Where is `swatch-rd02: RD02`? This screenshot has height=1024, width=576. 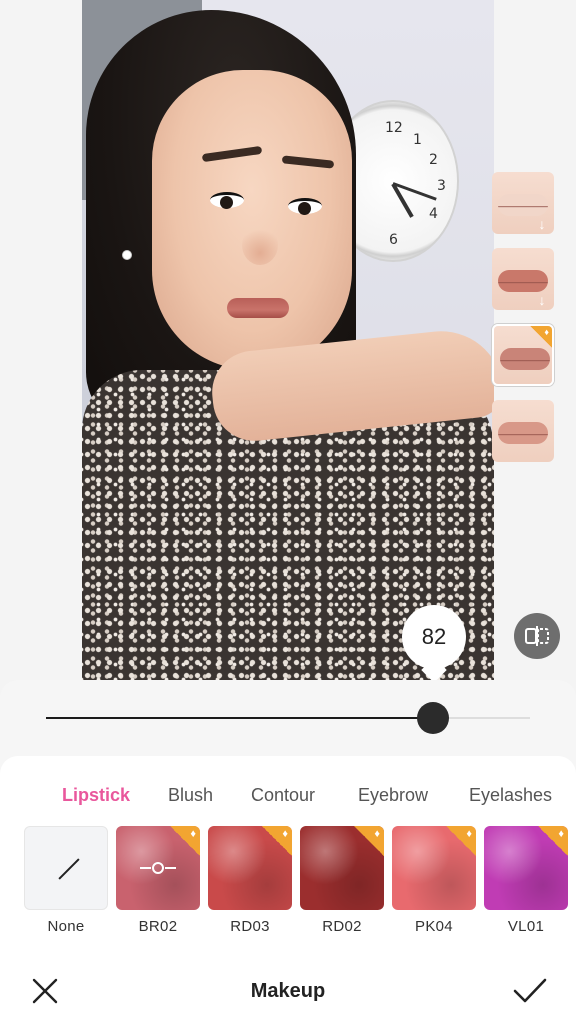 swatch-rd02: RD02 is located at coordinates (342, 880).